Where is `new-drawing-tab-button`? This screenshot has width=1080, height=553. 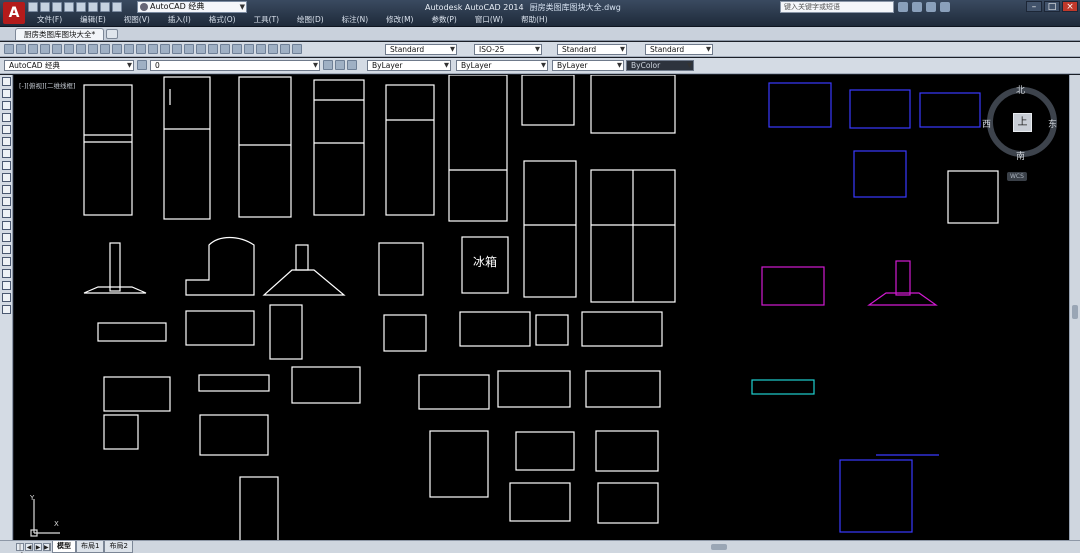
new-drawing-tab-button is located at coordinates (112, 34).